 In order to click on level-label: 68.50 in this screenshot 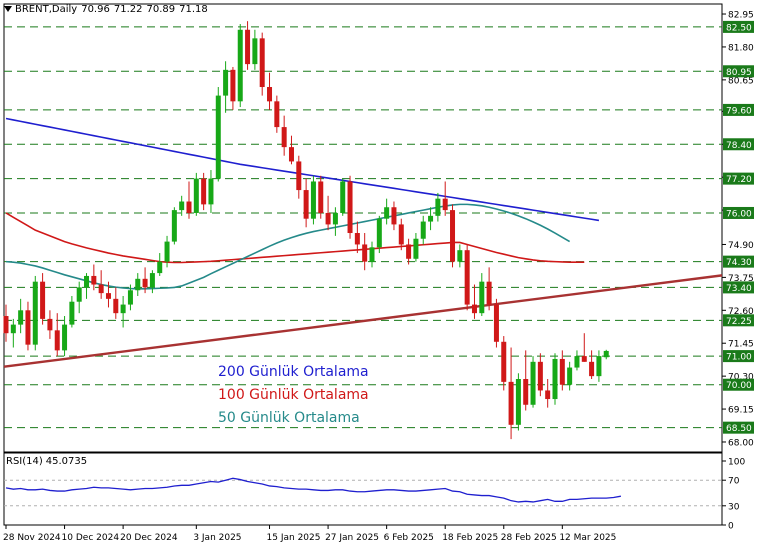, I will do `click(739, 429)`.